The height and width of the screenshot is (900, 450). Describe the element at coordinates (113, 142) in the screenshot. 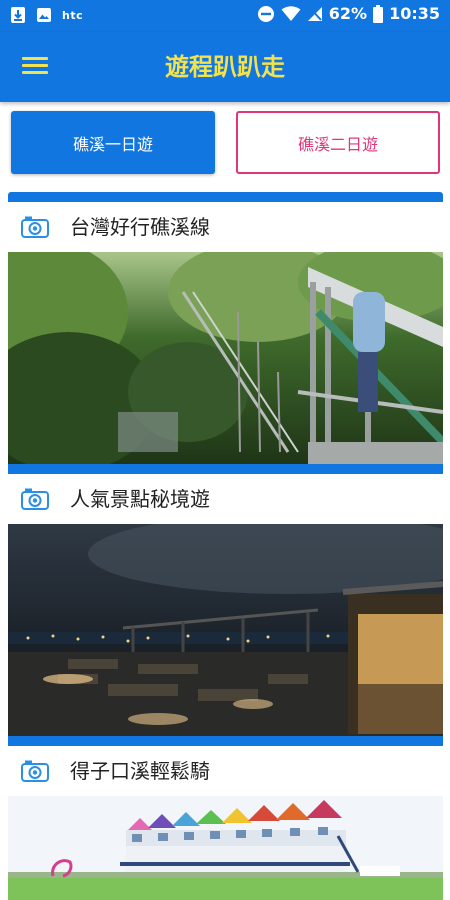

I see `tab-day-trip-one: 礁溪一日遊` at that location.